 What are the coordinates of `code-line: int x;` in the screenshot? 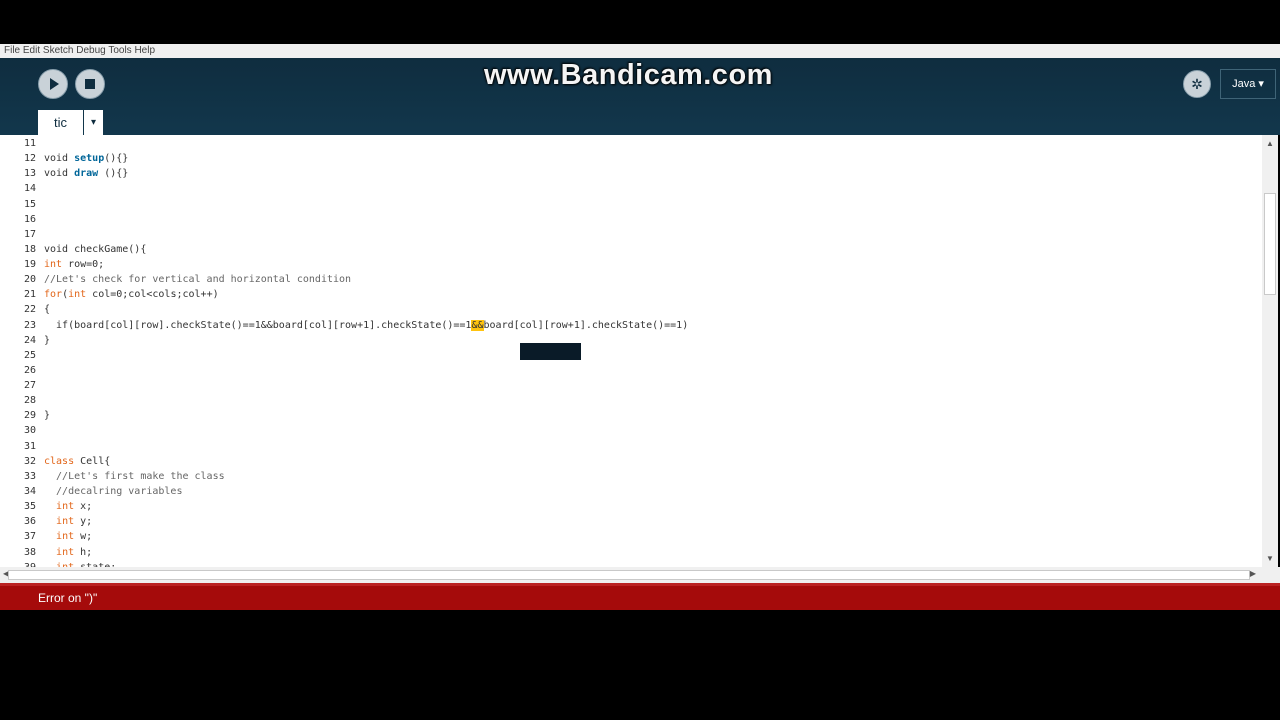 It's located at (68, 506).